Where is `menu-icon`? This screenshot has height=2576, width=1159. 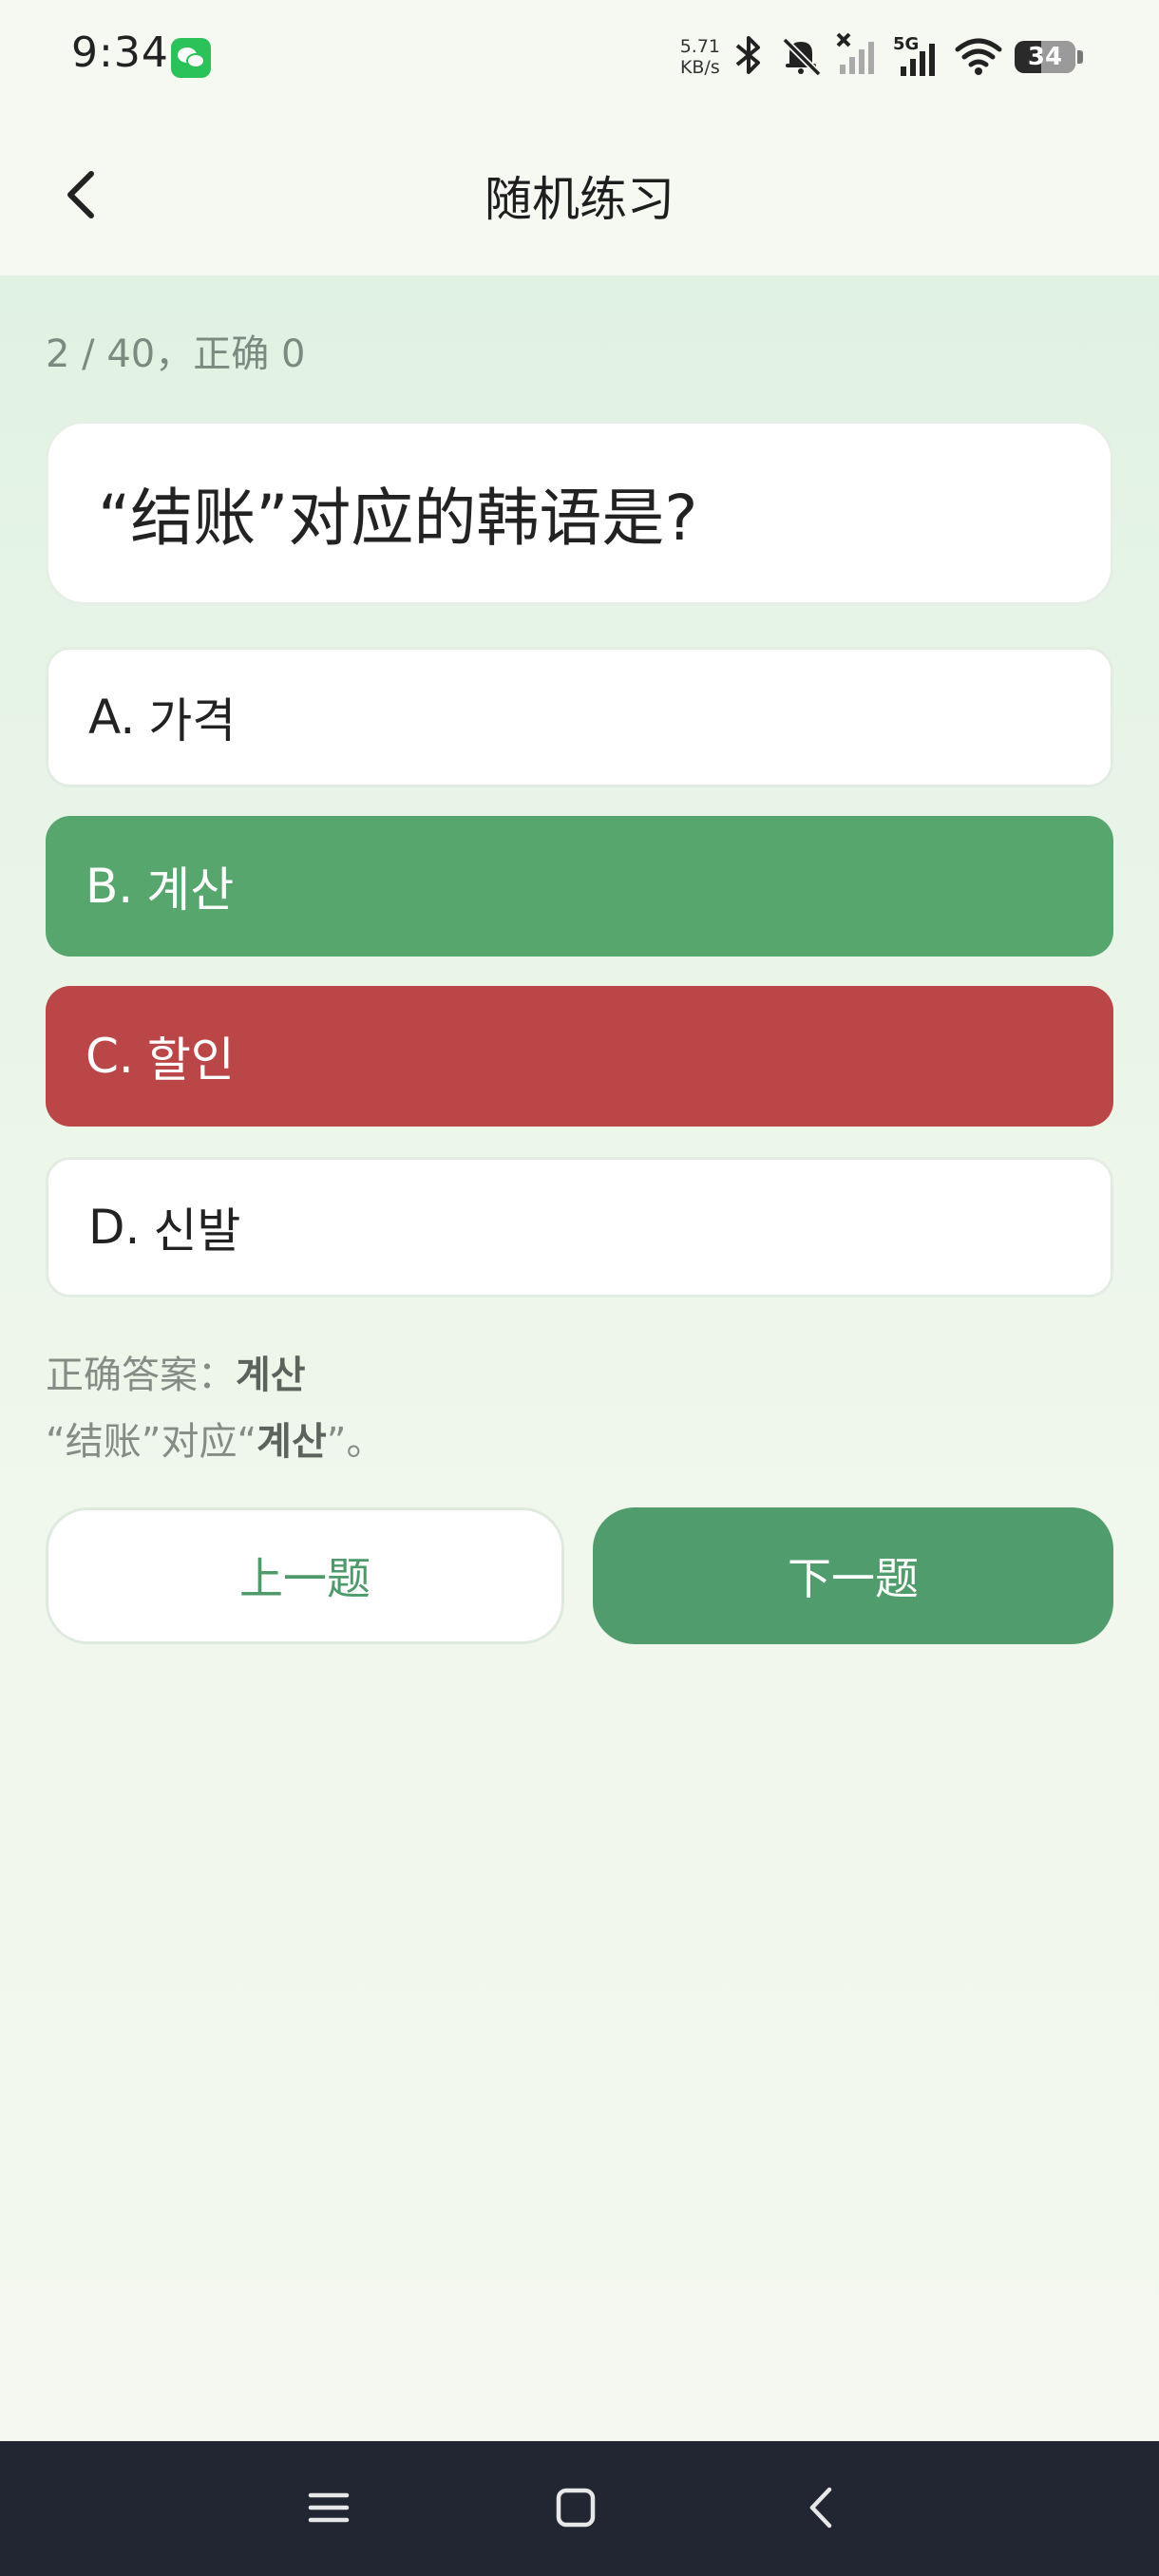
menu-icon is located at coordinates (329, 2508).